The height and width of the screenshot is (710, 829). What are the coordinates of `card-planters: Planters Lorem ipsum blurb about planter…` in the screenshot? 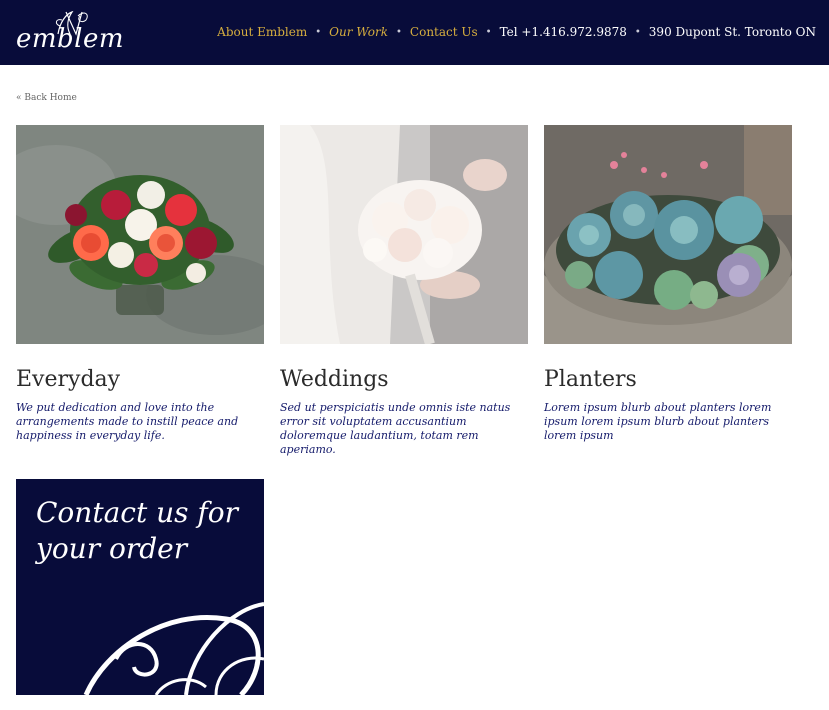 It's located at (668, 283).